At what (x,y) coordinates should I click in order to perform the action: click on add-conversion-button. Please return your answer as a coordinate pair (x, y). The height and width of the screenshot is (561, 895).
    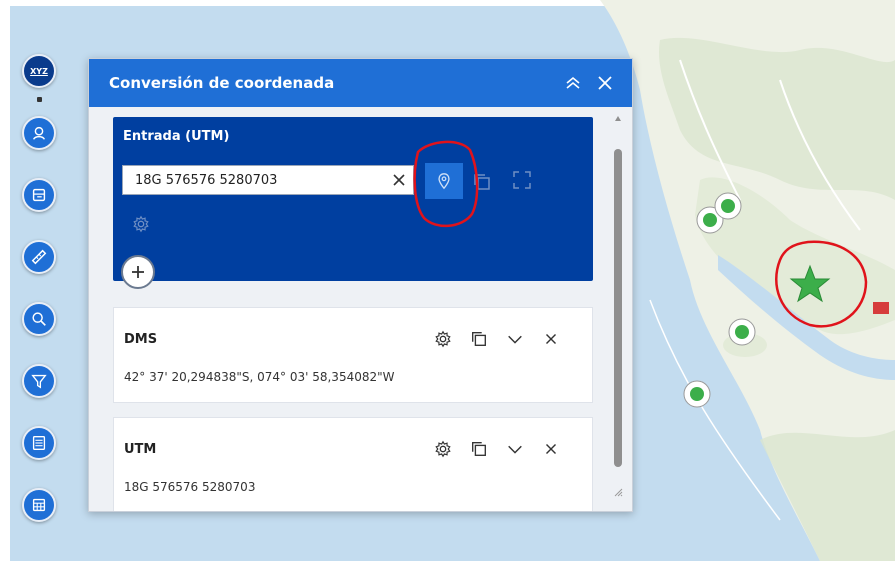
    Looking at the image, I should click on (138, 272).